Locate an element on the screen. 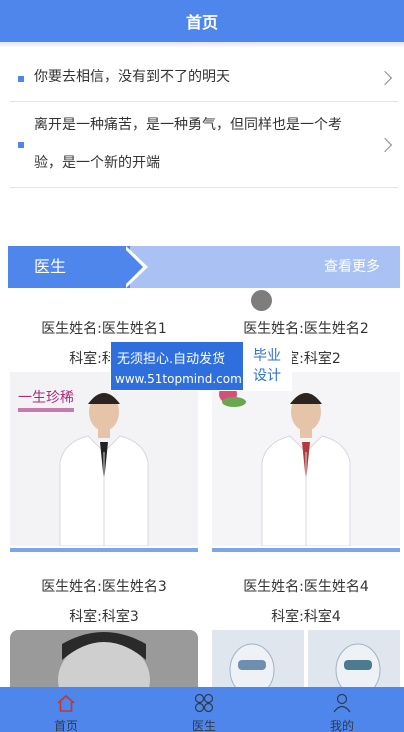 This screenshot has height=732, width=404. doctor-illustration: 一生珍稀 is located at coordinates (104, 459).